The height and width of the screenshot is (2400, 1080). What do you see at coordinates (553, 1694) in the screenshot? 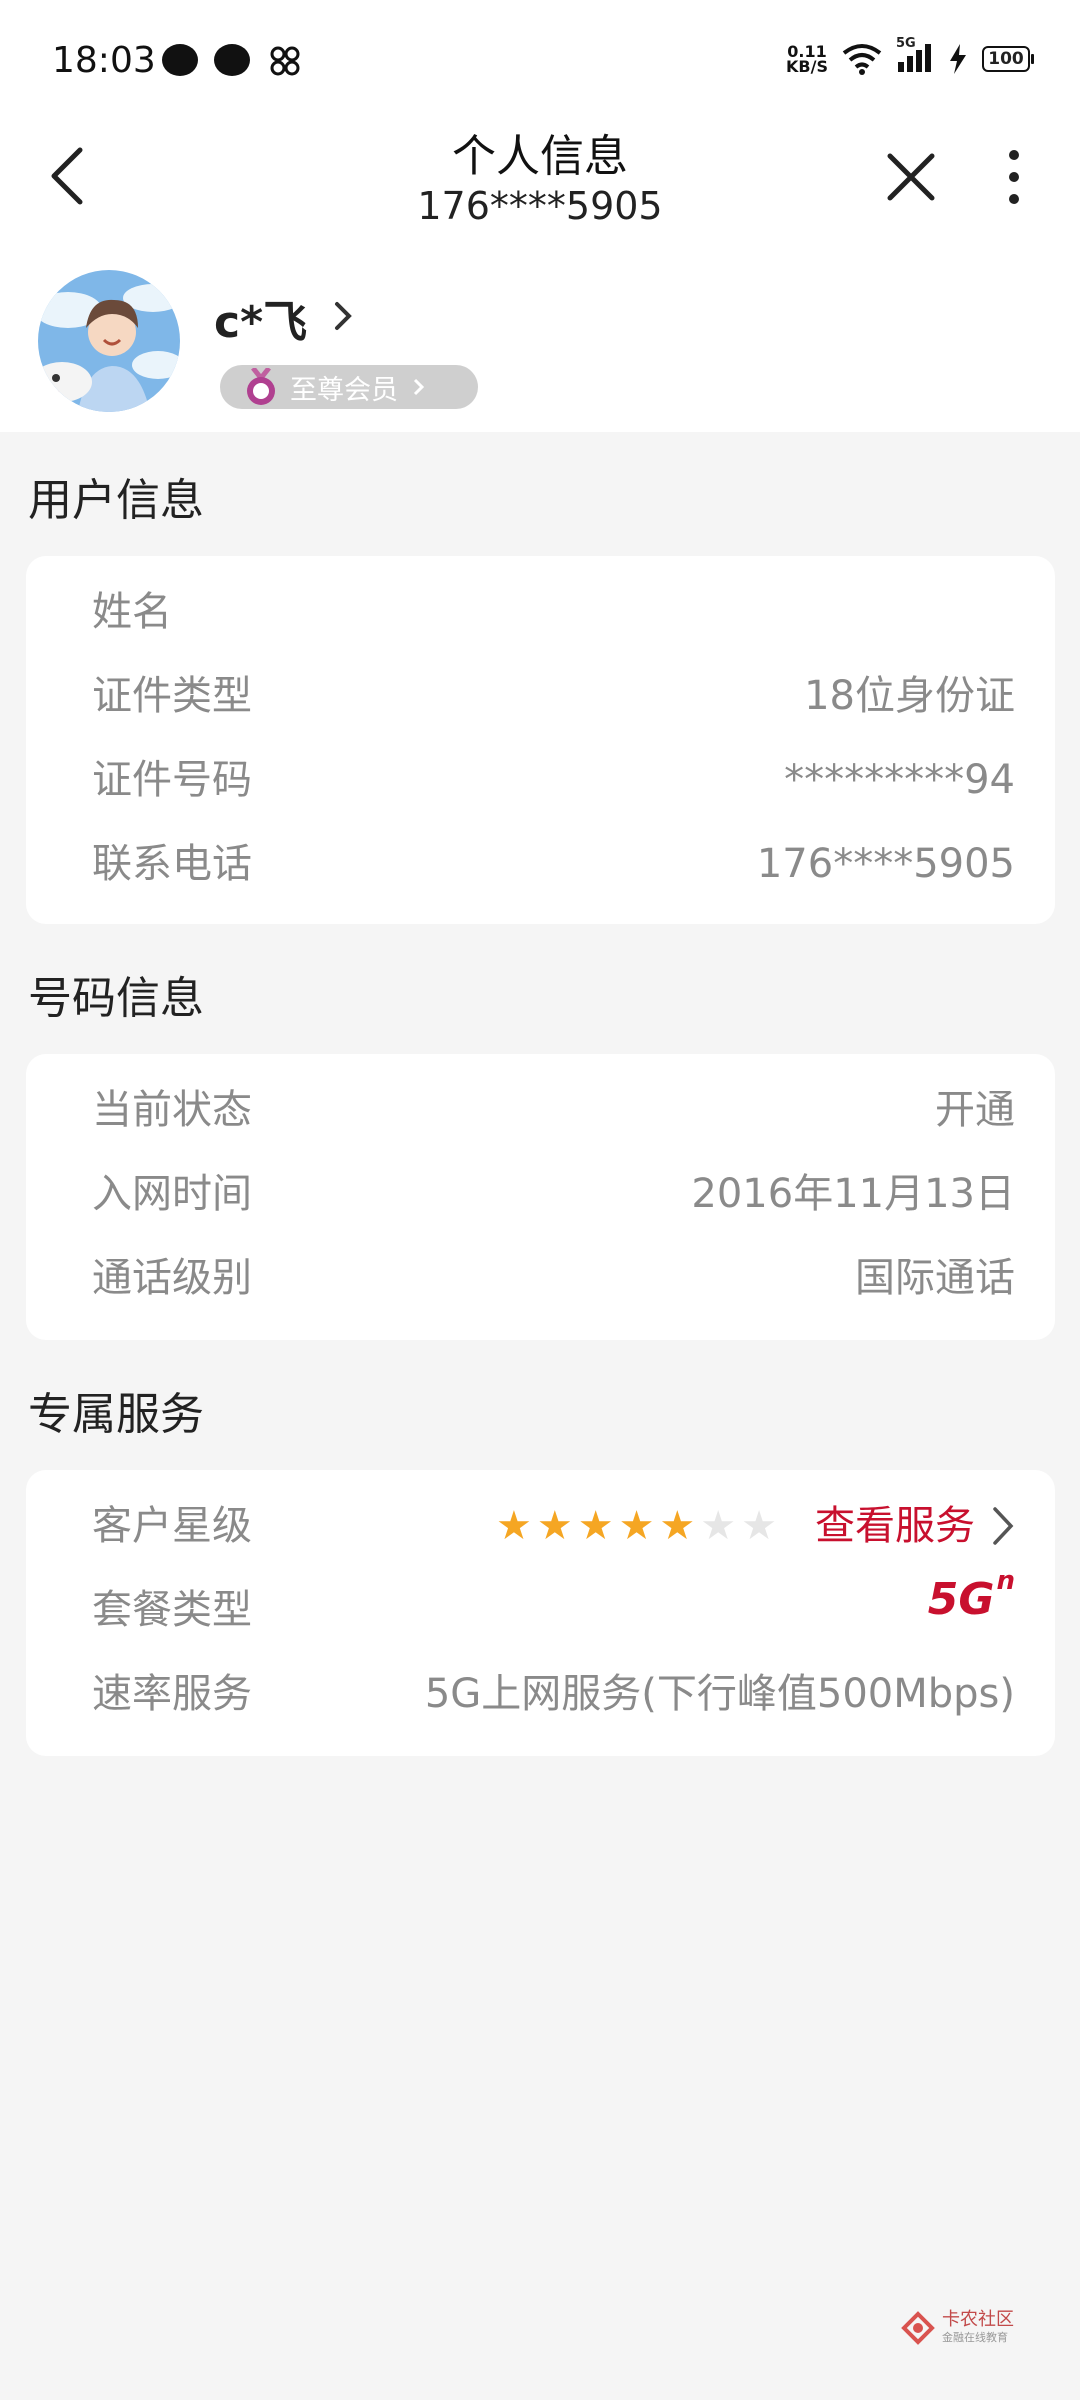
I see `row-speed-service: 速率服务 5G上网服务(下行峰值500Mbps)` at bounding box center [553, 1694].